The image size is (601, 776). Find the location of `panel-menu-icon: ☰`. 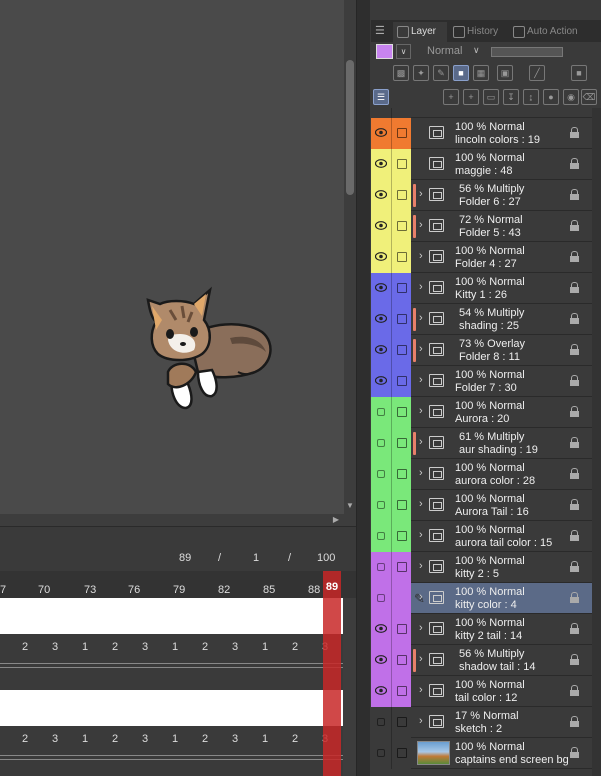

panel-menu-icon: ☰ is located at coordinates (382, 31).